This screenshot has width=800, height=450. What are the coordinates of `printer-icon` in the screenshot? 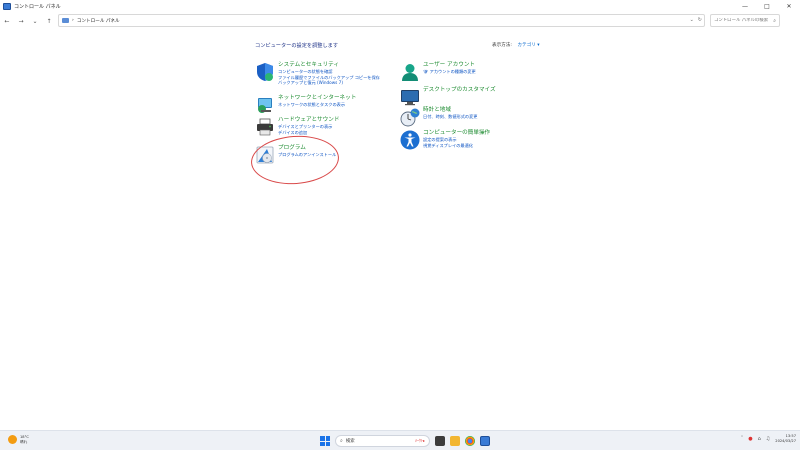 It's located at (265, 127).